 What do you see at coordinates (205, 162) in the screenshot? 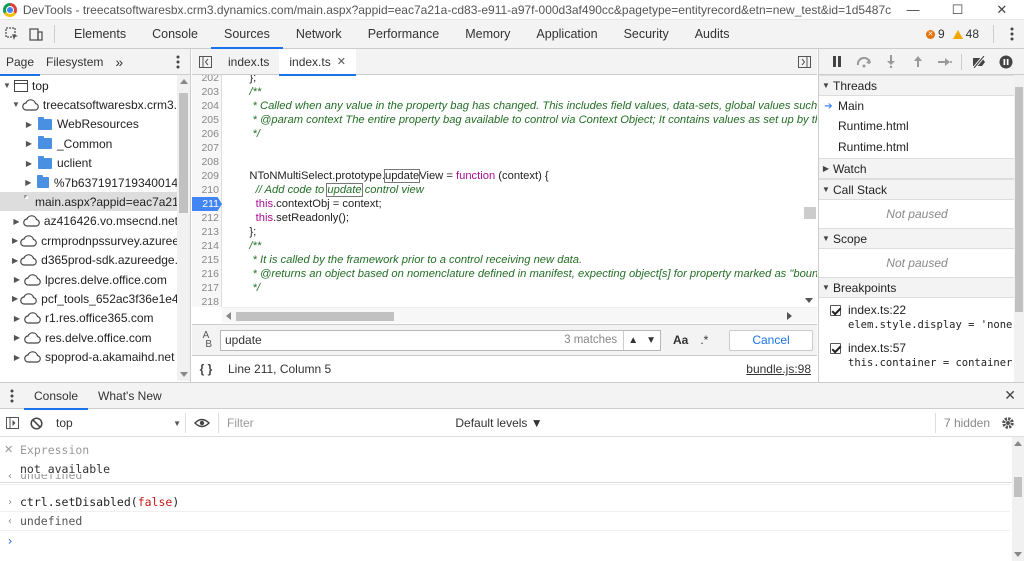
I see `line-number: 208` at bounding box center [205, 162].